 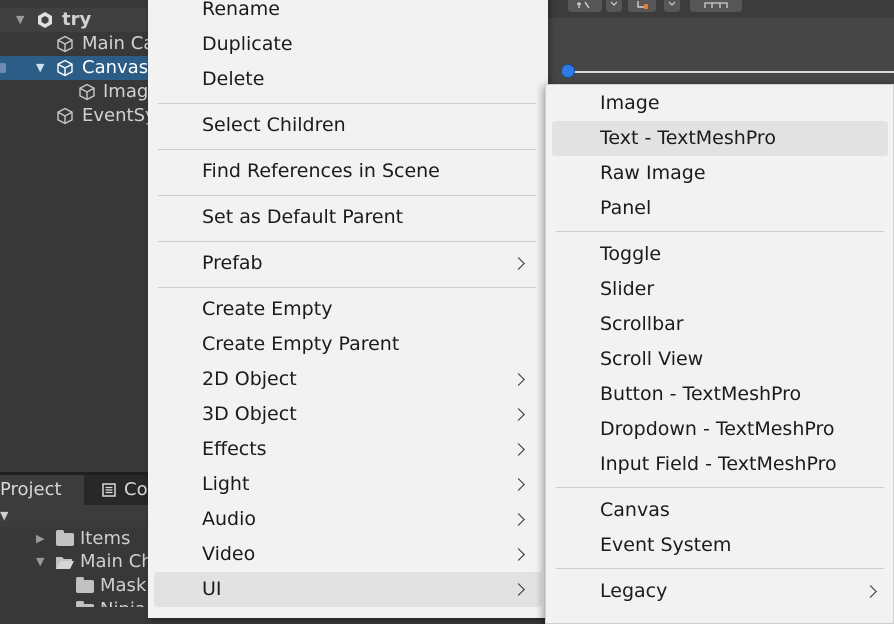 What do you see at coordinates (740, 324) in the screenshot?
I see `submenu-item-scrollbar: Scrollbar` at bounding box center [740, 324].